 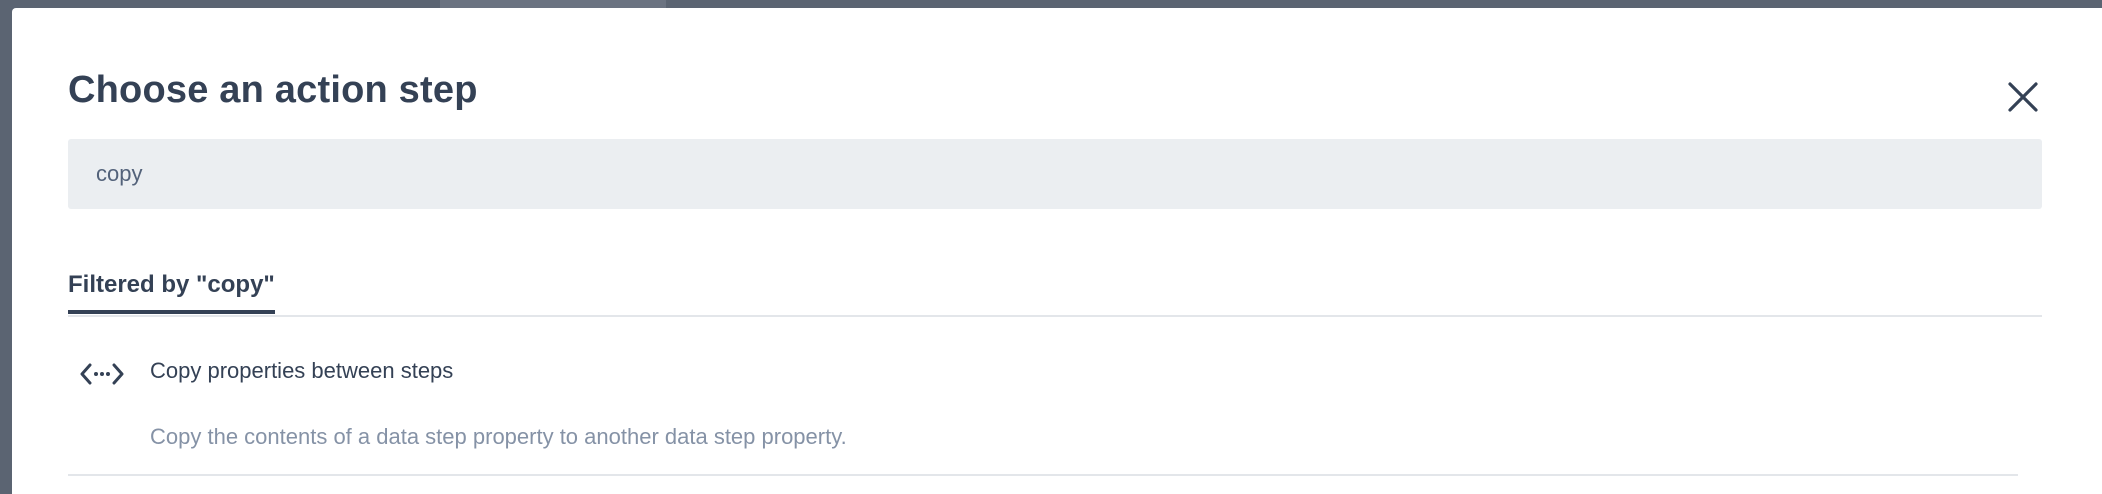 I want to click on search-box, so click(x=1055, y=174).